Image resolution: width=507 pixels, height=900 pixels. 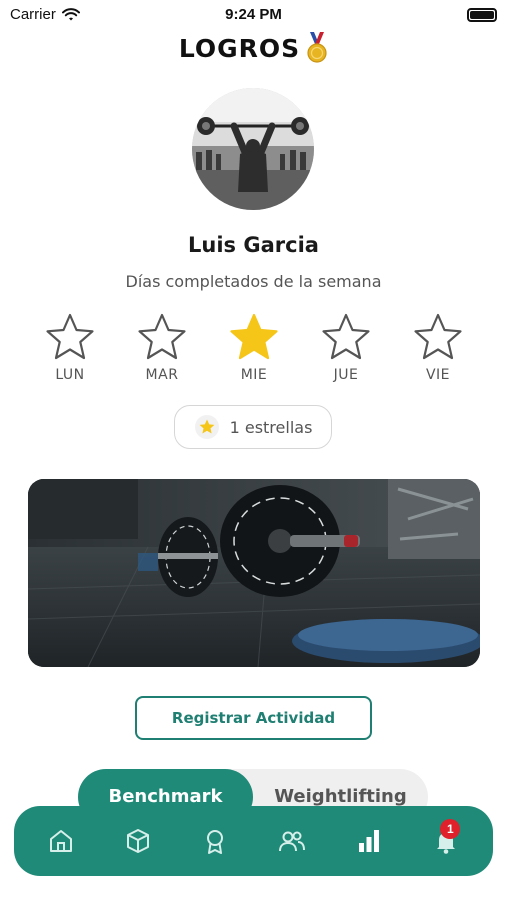 I want to click on day-mie: MIE, so click(x=254, y=348).